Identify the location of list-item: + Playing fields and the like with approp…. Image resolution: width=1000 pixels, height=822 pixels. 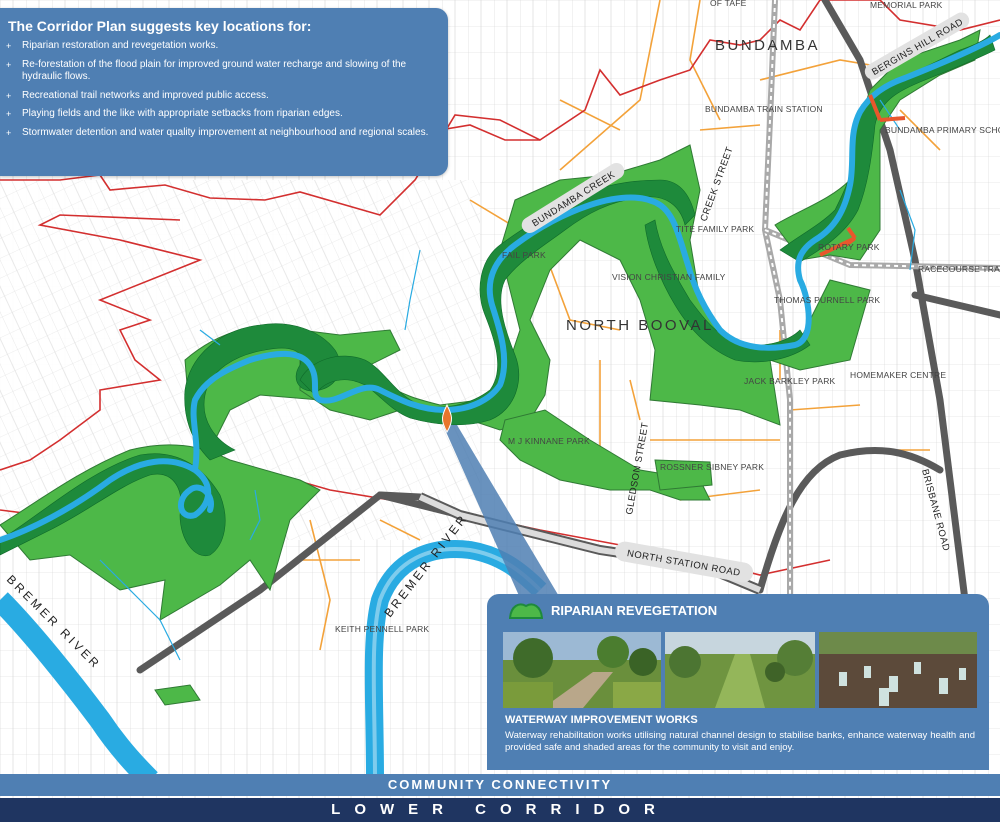
(174, 113).